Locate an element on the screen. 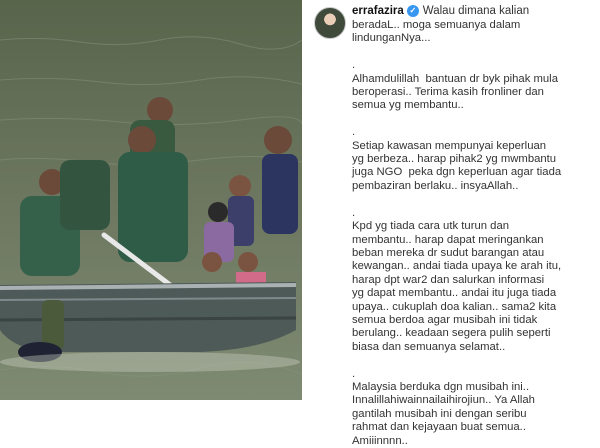  verified-badge-icon: ✓ is located at coordinates (412, 11).